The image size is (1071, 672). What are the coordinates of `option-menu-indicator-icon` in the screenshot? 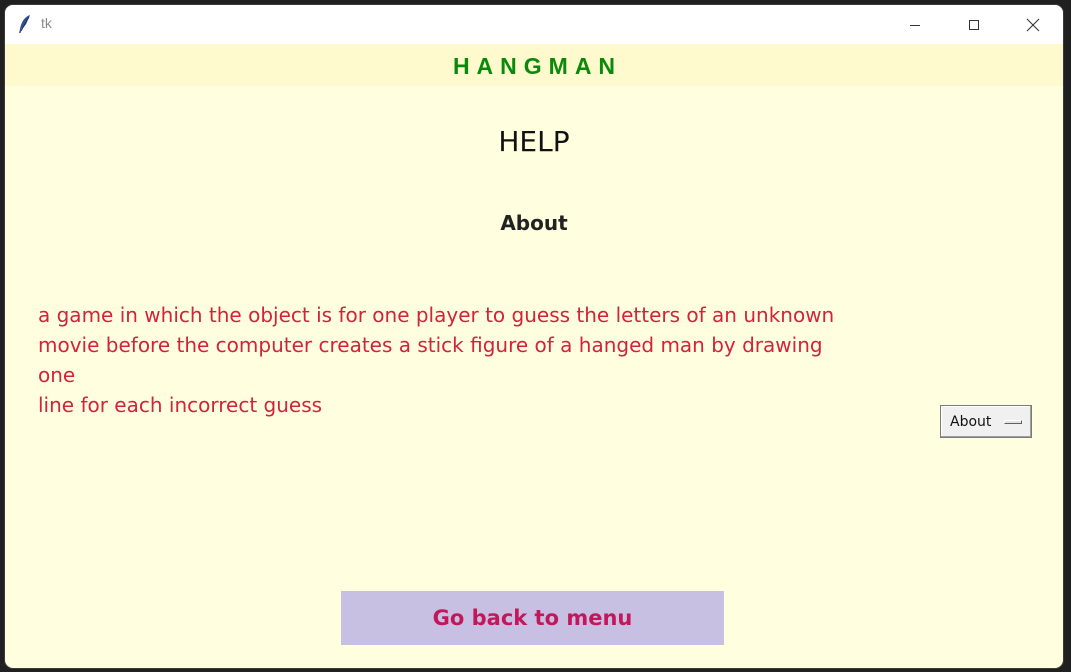 It's located at (1013, 422).